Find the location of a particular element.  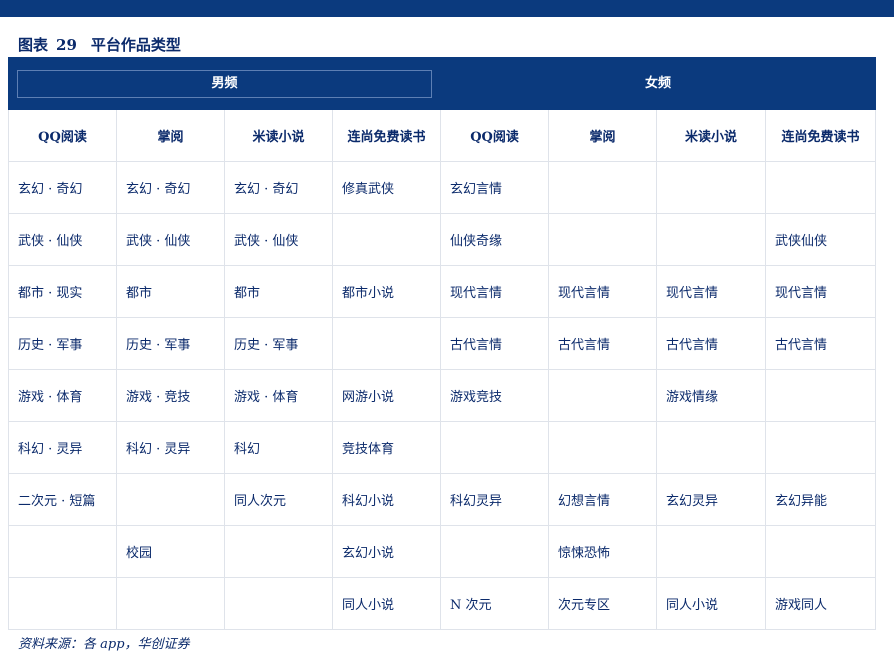

table-cell: N 次元 is located at coordinates (495, 603).